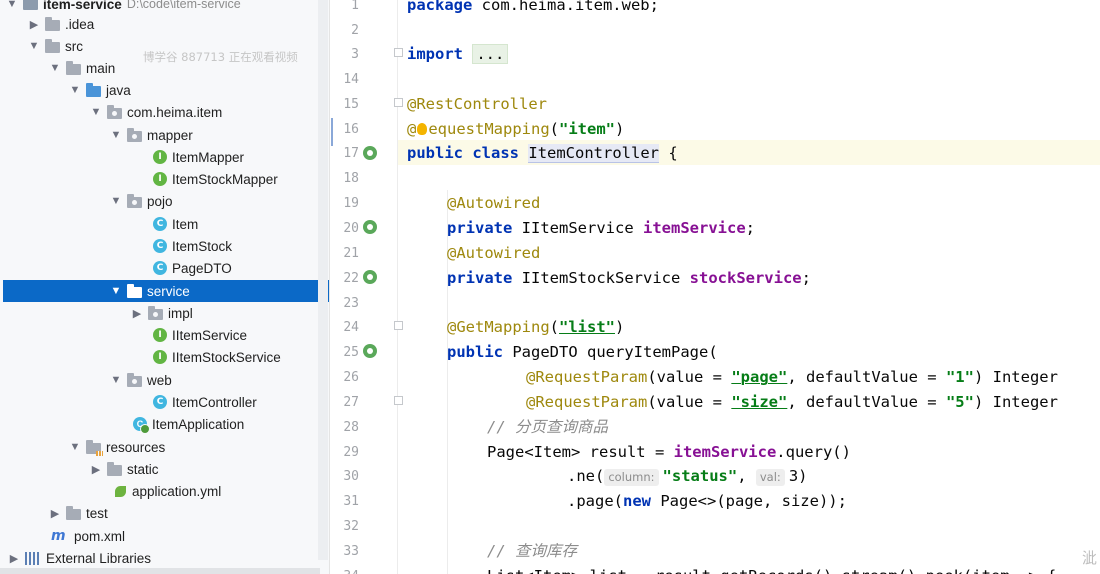  What do you see at coordinates (707, 501) in the screenshot?
I see `code-line-31: .page(new Page<>(page, size));` at bounding box center [707, 501].